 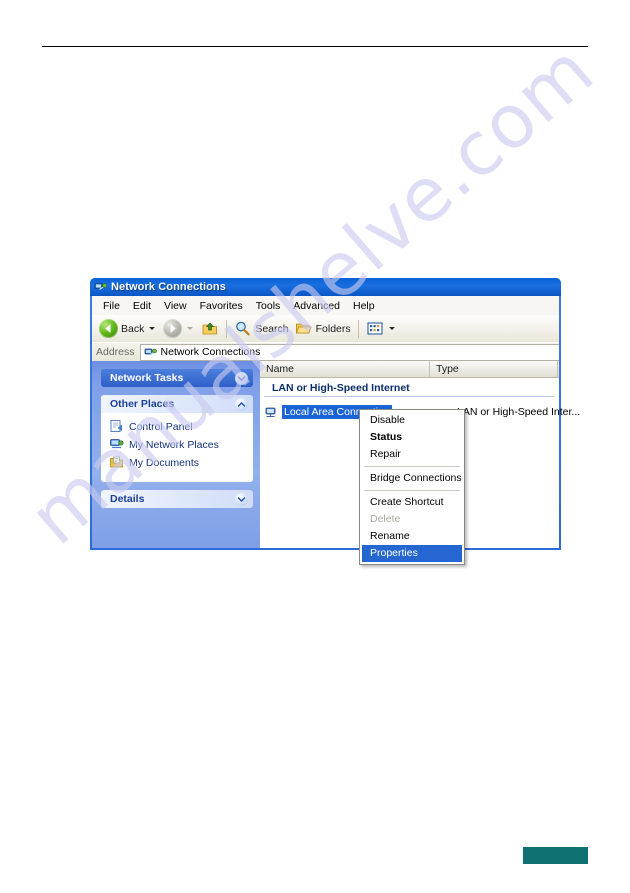 I want to click on context-menu-item-rename: Rename, so click(x=412, y=536).